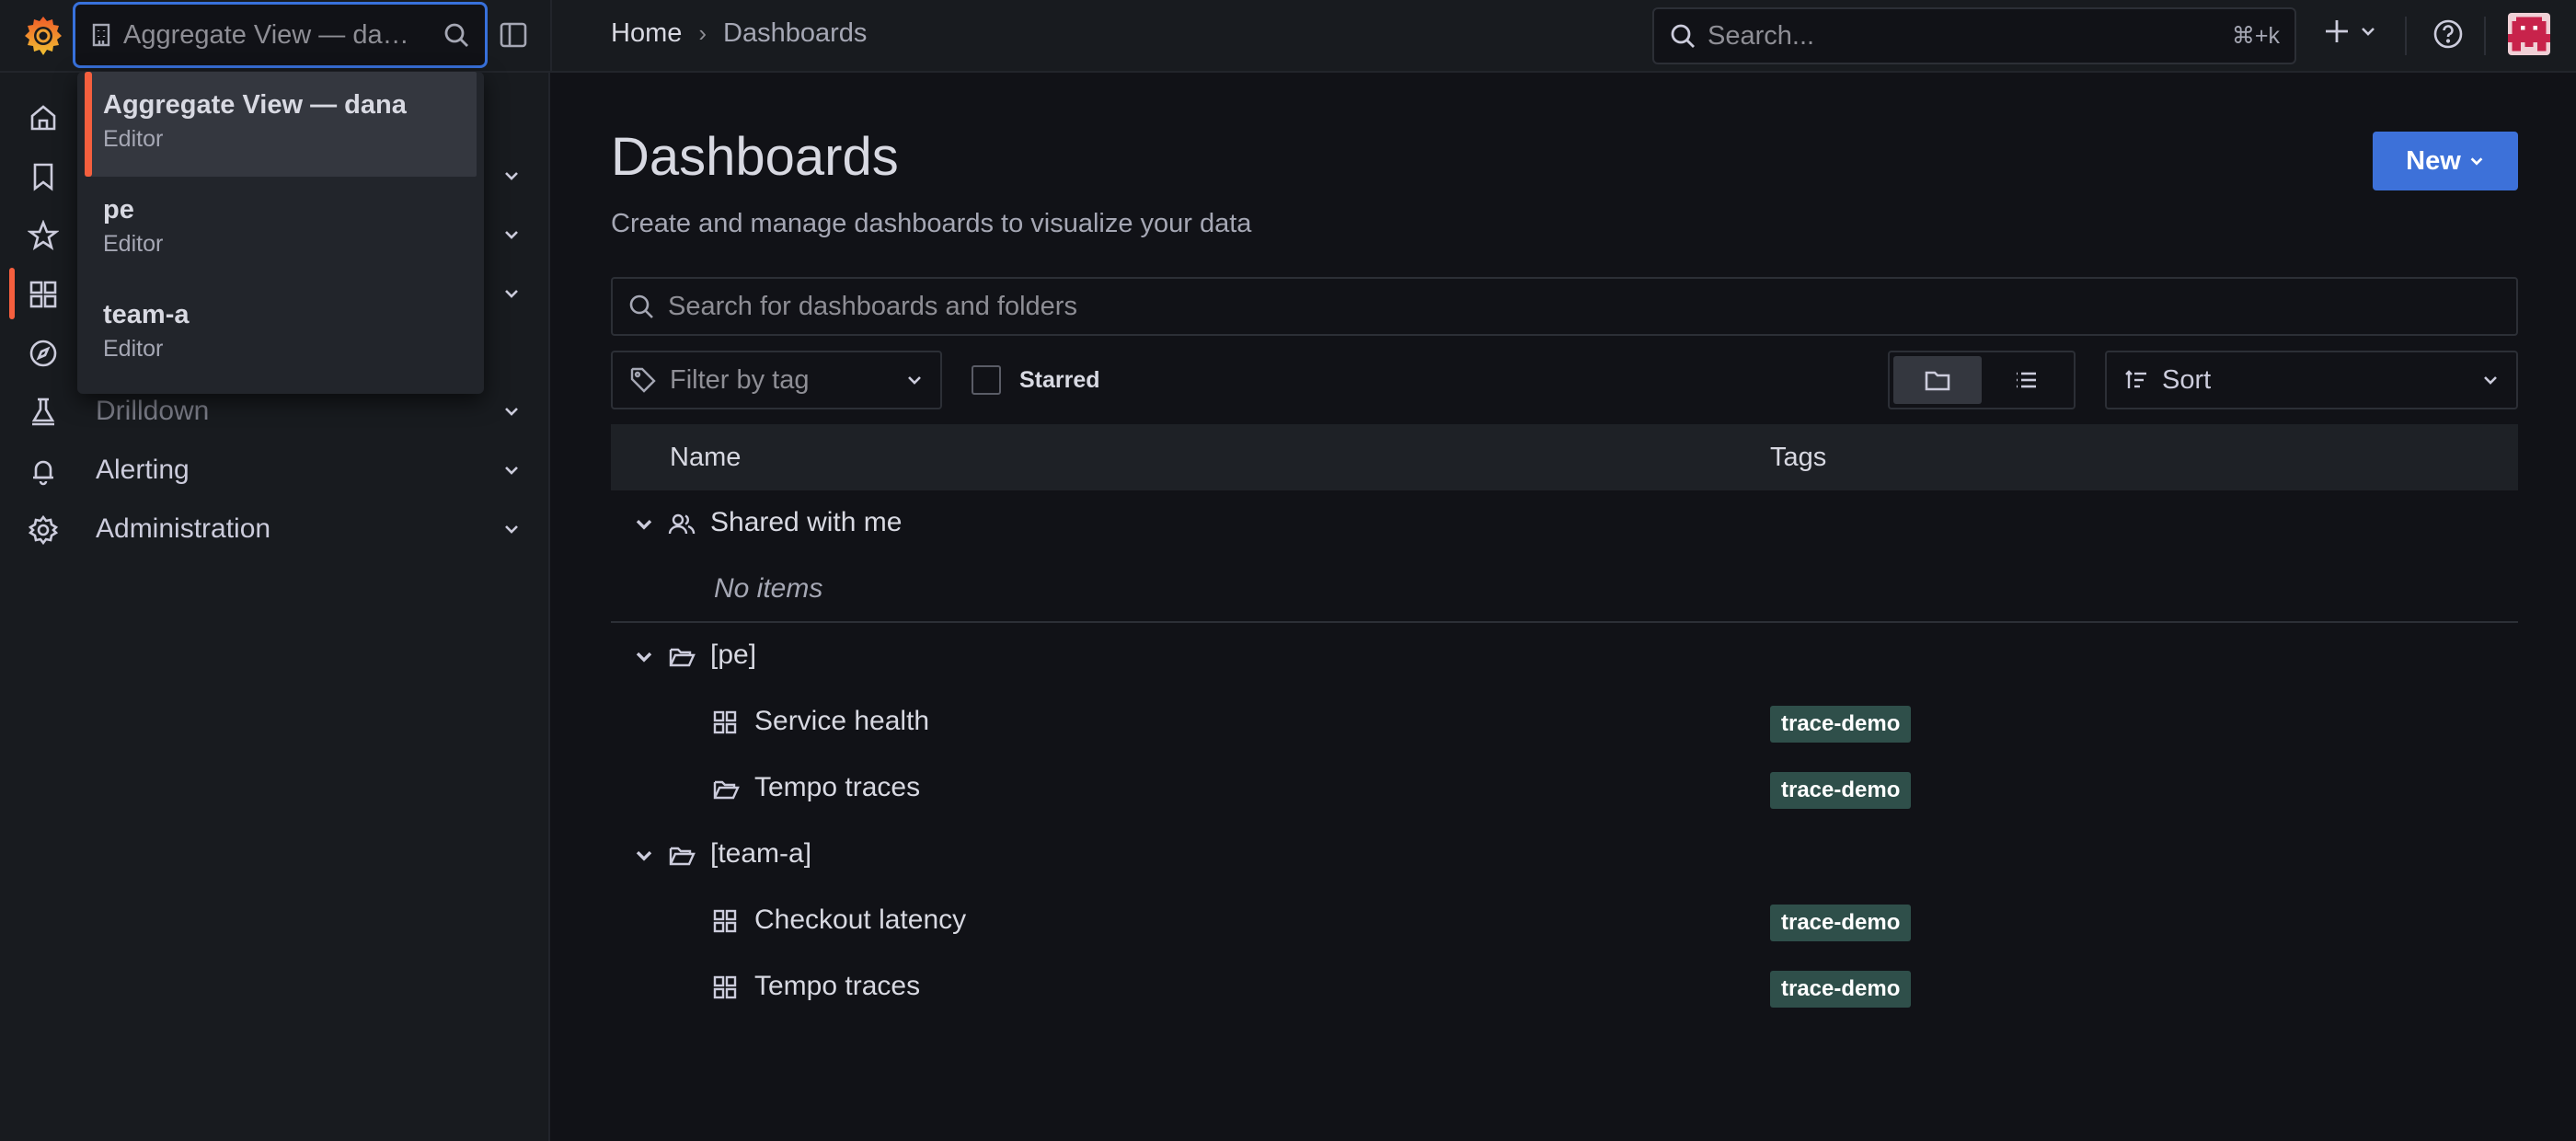 Image resolution: width=2576 pixels, height=1141 pixels. What do you see at coordinates (740, 379) in the screenshot?
I see `tag-filter-placeholder: Filter by tag` at bounding box center [740, 379].